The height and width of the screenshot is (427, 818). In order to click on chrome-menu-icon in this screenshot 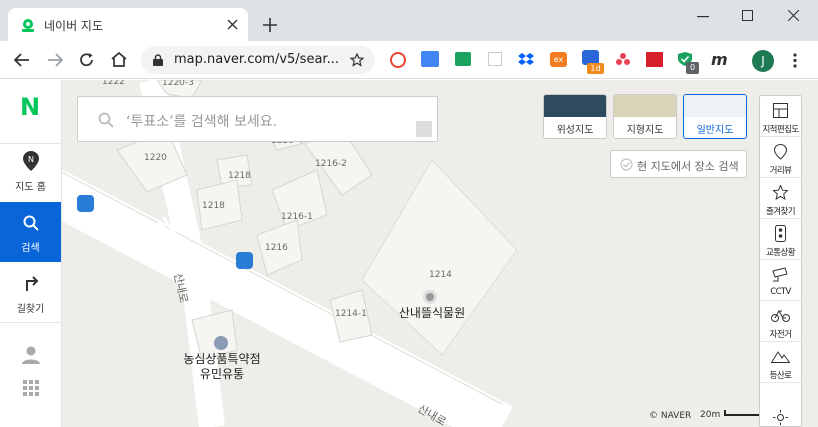, I will do `click(795, 60)`.